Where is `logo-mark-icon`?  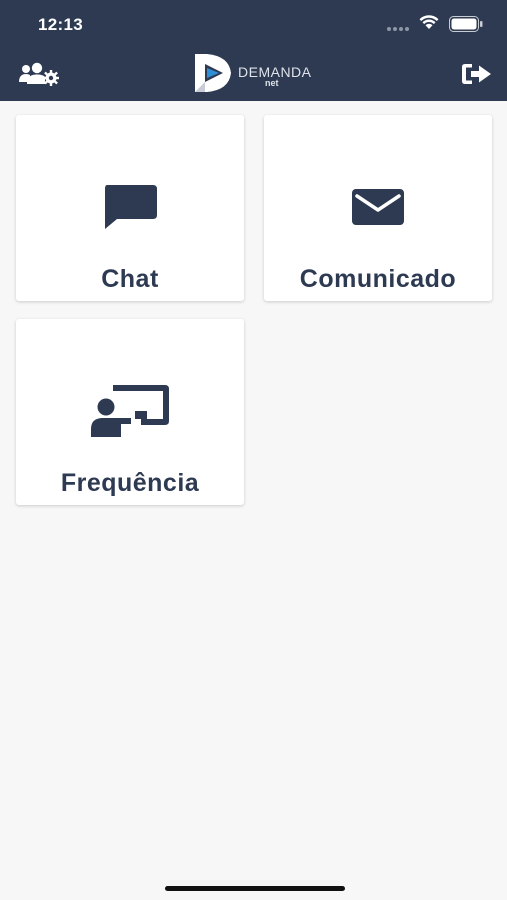 logo-mark-icon is located at coordinates (213, 73).